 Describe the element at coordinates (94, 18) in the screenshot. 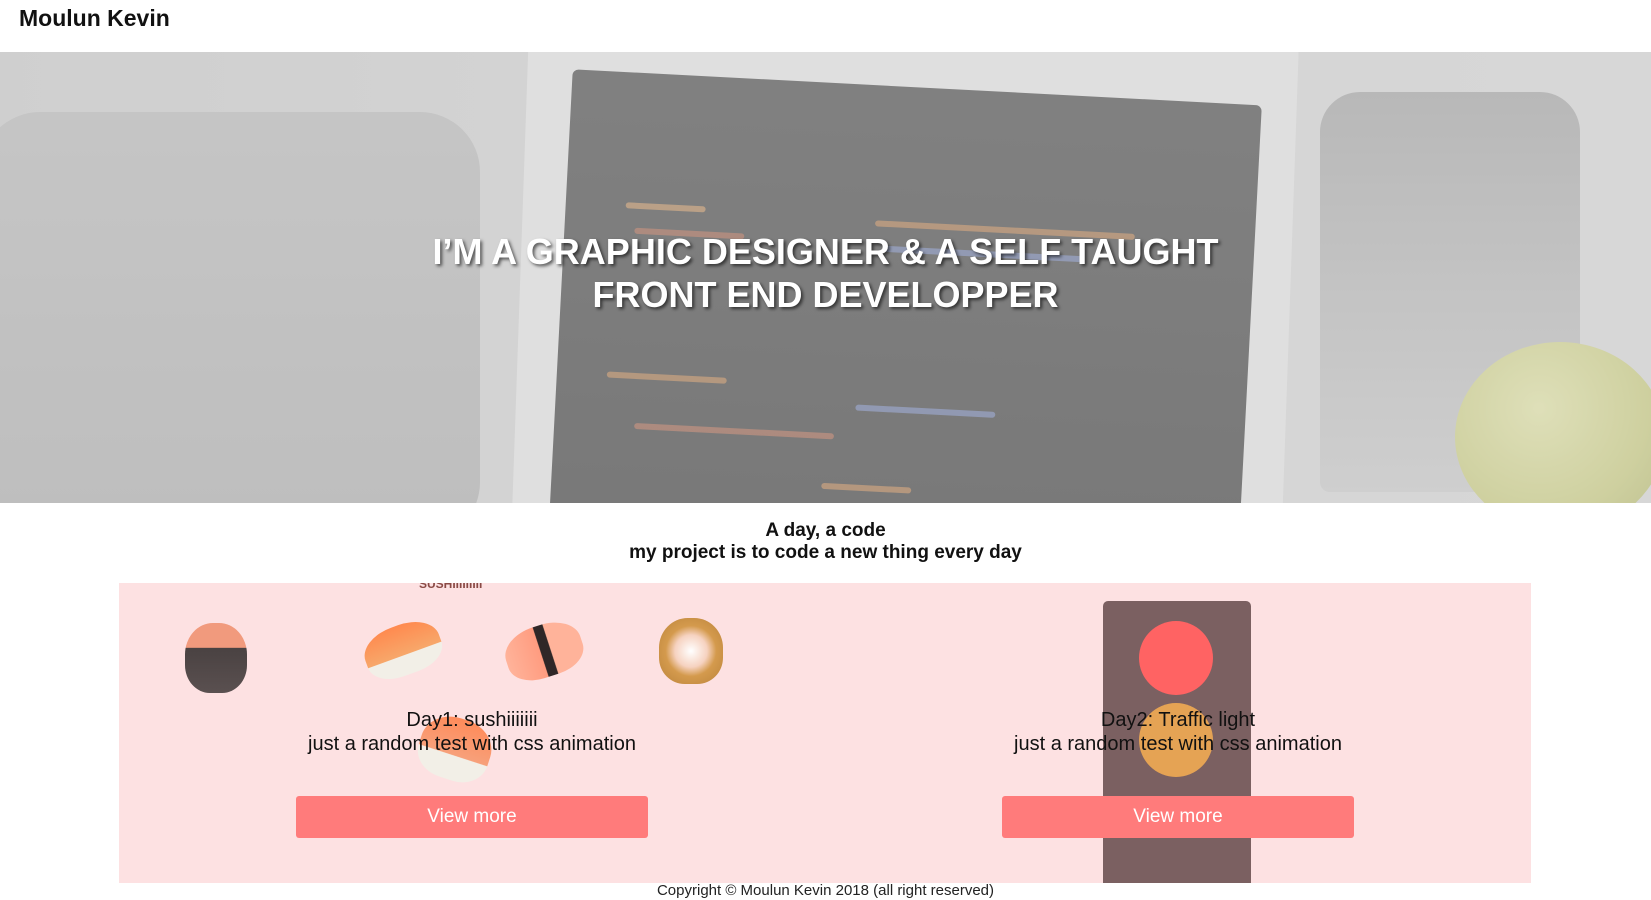

I see `brand-name: Moulun Kevin` at that location.